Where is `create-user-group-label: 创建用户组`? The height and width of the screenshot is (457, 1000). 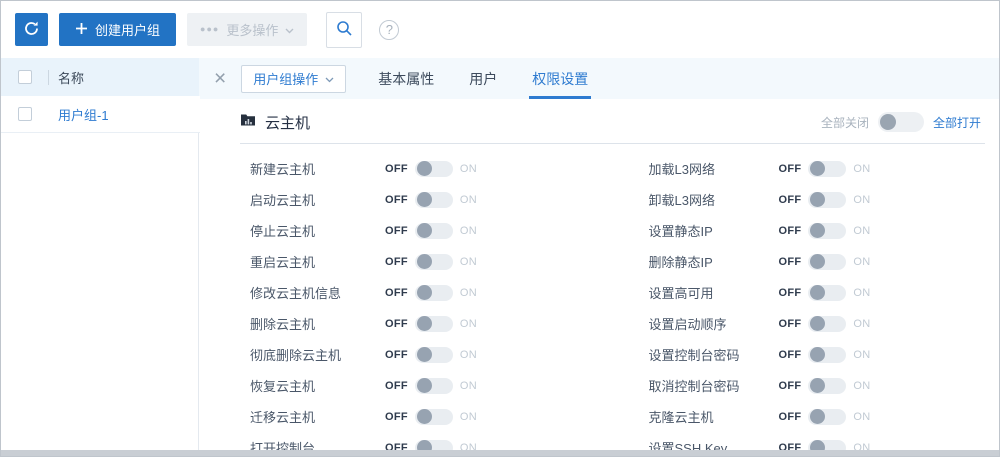 create-user-group-label: 创建用户组 is located at coordinates (128, 30).